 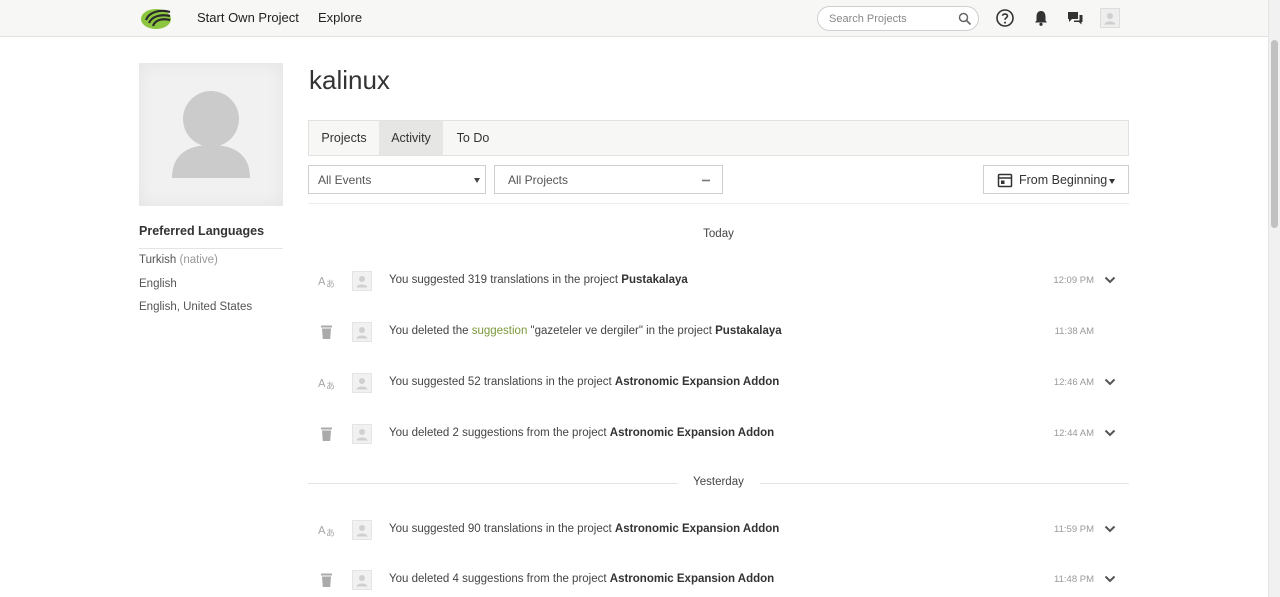 I want to click on activity-description: You deleted the, so click(x=430, y=331).